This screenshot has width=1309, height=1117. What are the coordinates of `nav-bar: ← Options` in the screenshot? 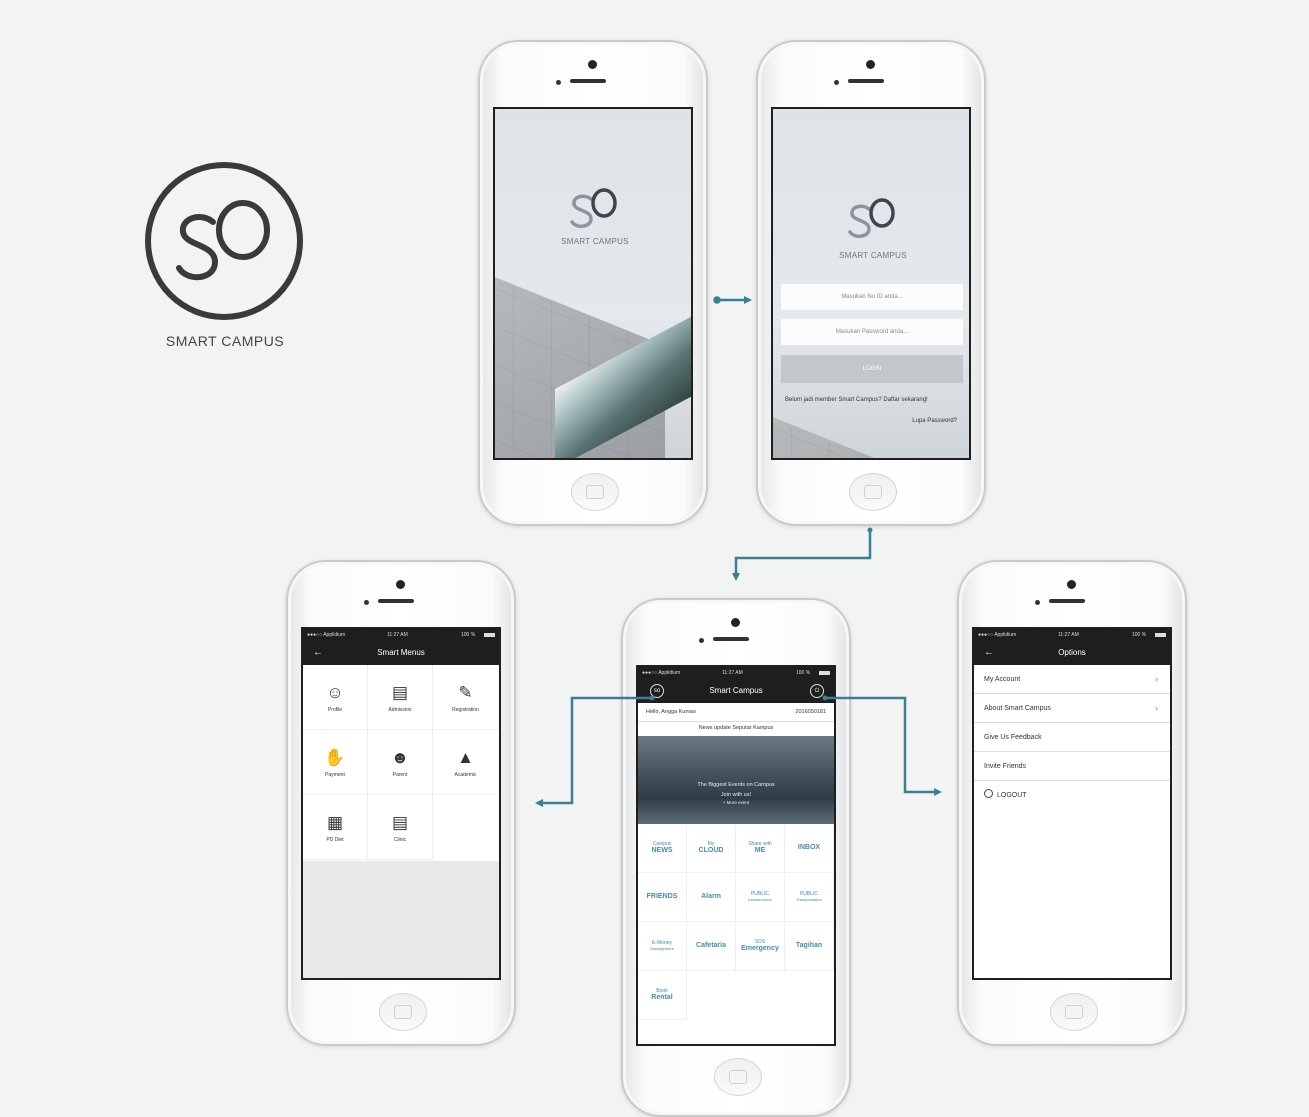 It's located at (1072, 653).